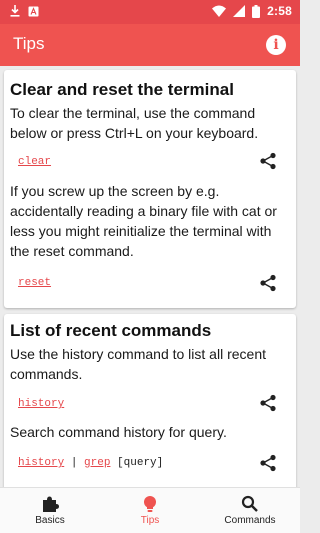 The image size is (320, 533). I want to click on lightbulb-icon, so click(150, 504).